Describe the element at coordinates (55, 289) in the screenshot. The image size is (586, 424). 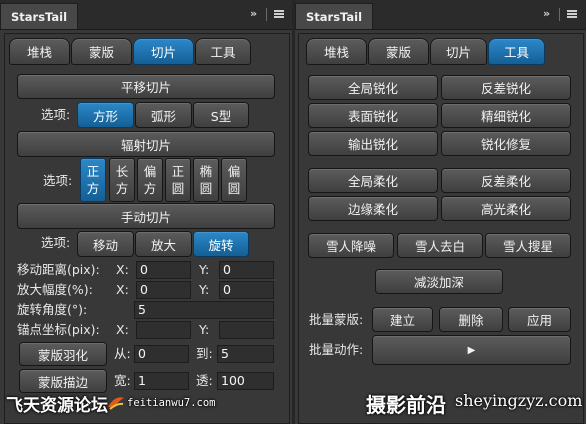
I see `scale-amount-label: 放大幅度(%):` at that location.